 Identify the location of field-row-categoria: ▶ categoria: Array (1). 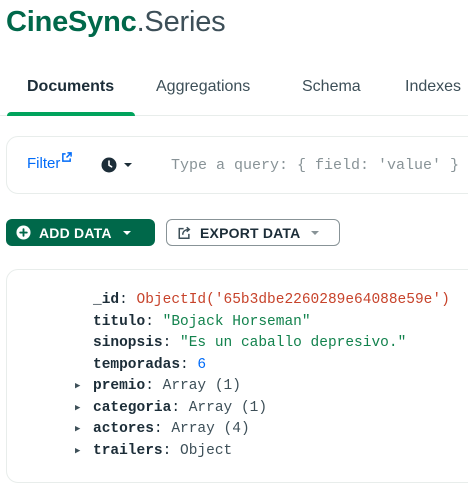
(237, 409).